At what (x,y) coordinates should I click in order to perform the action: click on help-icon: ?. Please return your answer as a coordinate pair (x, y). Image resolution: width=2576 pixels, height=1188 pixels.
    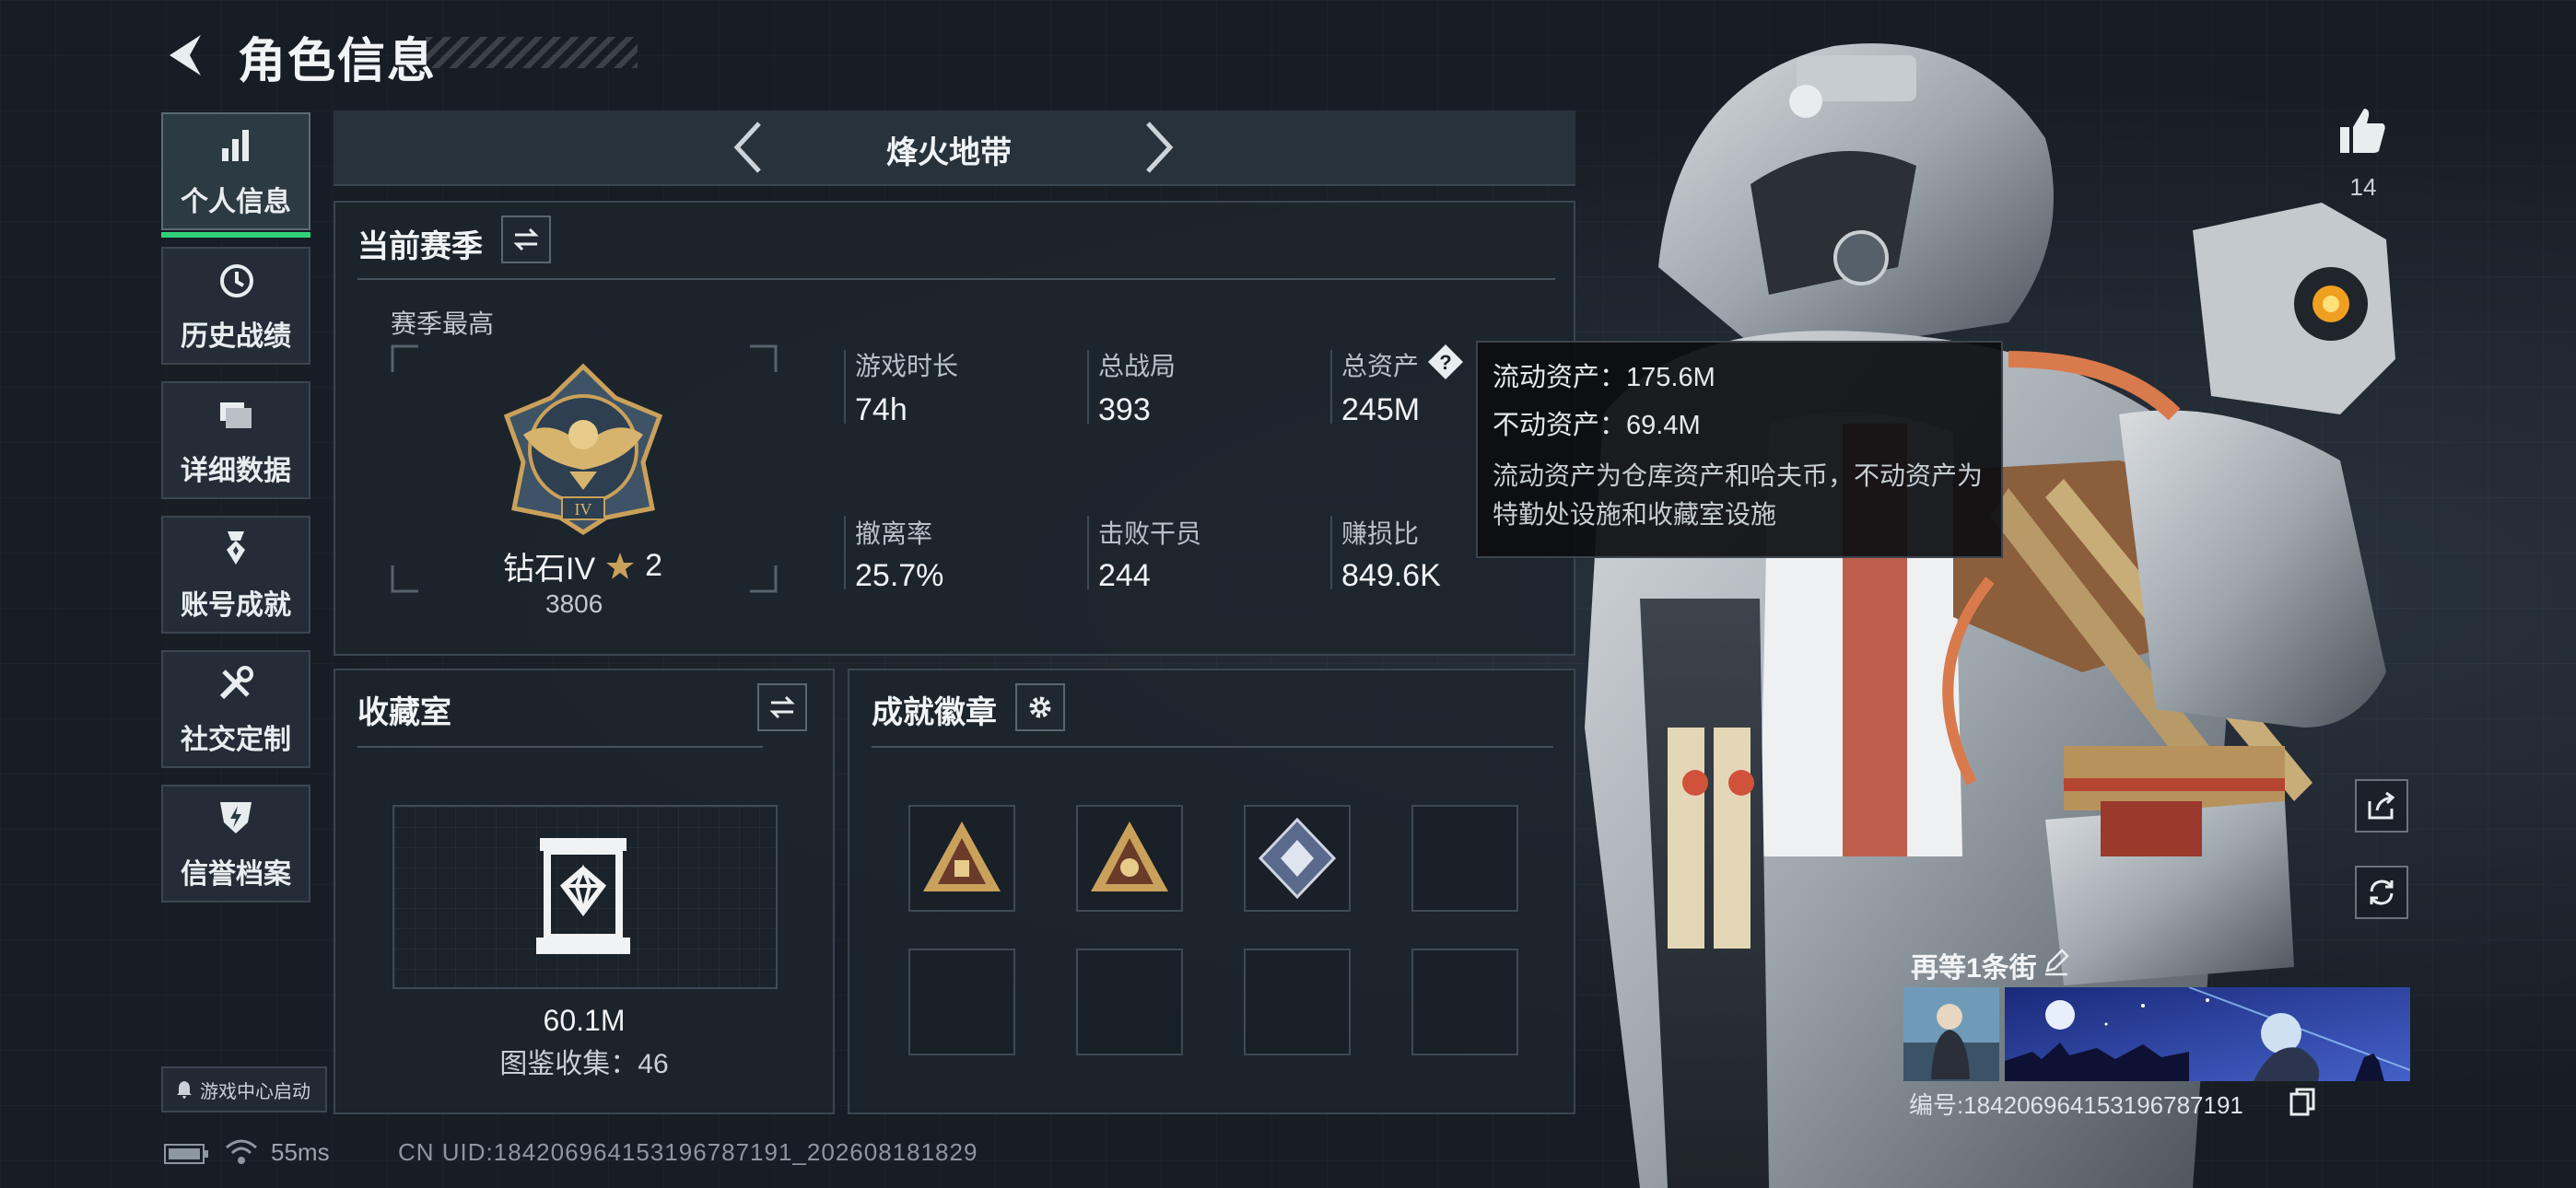
    Looking at the image, I should click on (1445, 362).